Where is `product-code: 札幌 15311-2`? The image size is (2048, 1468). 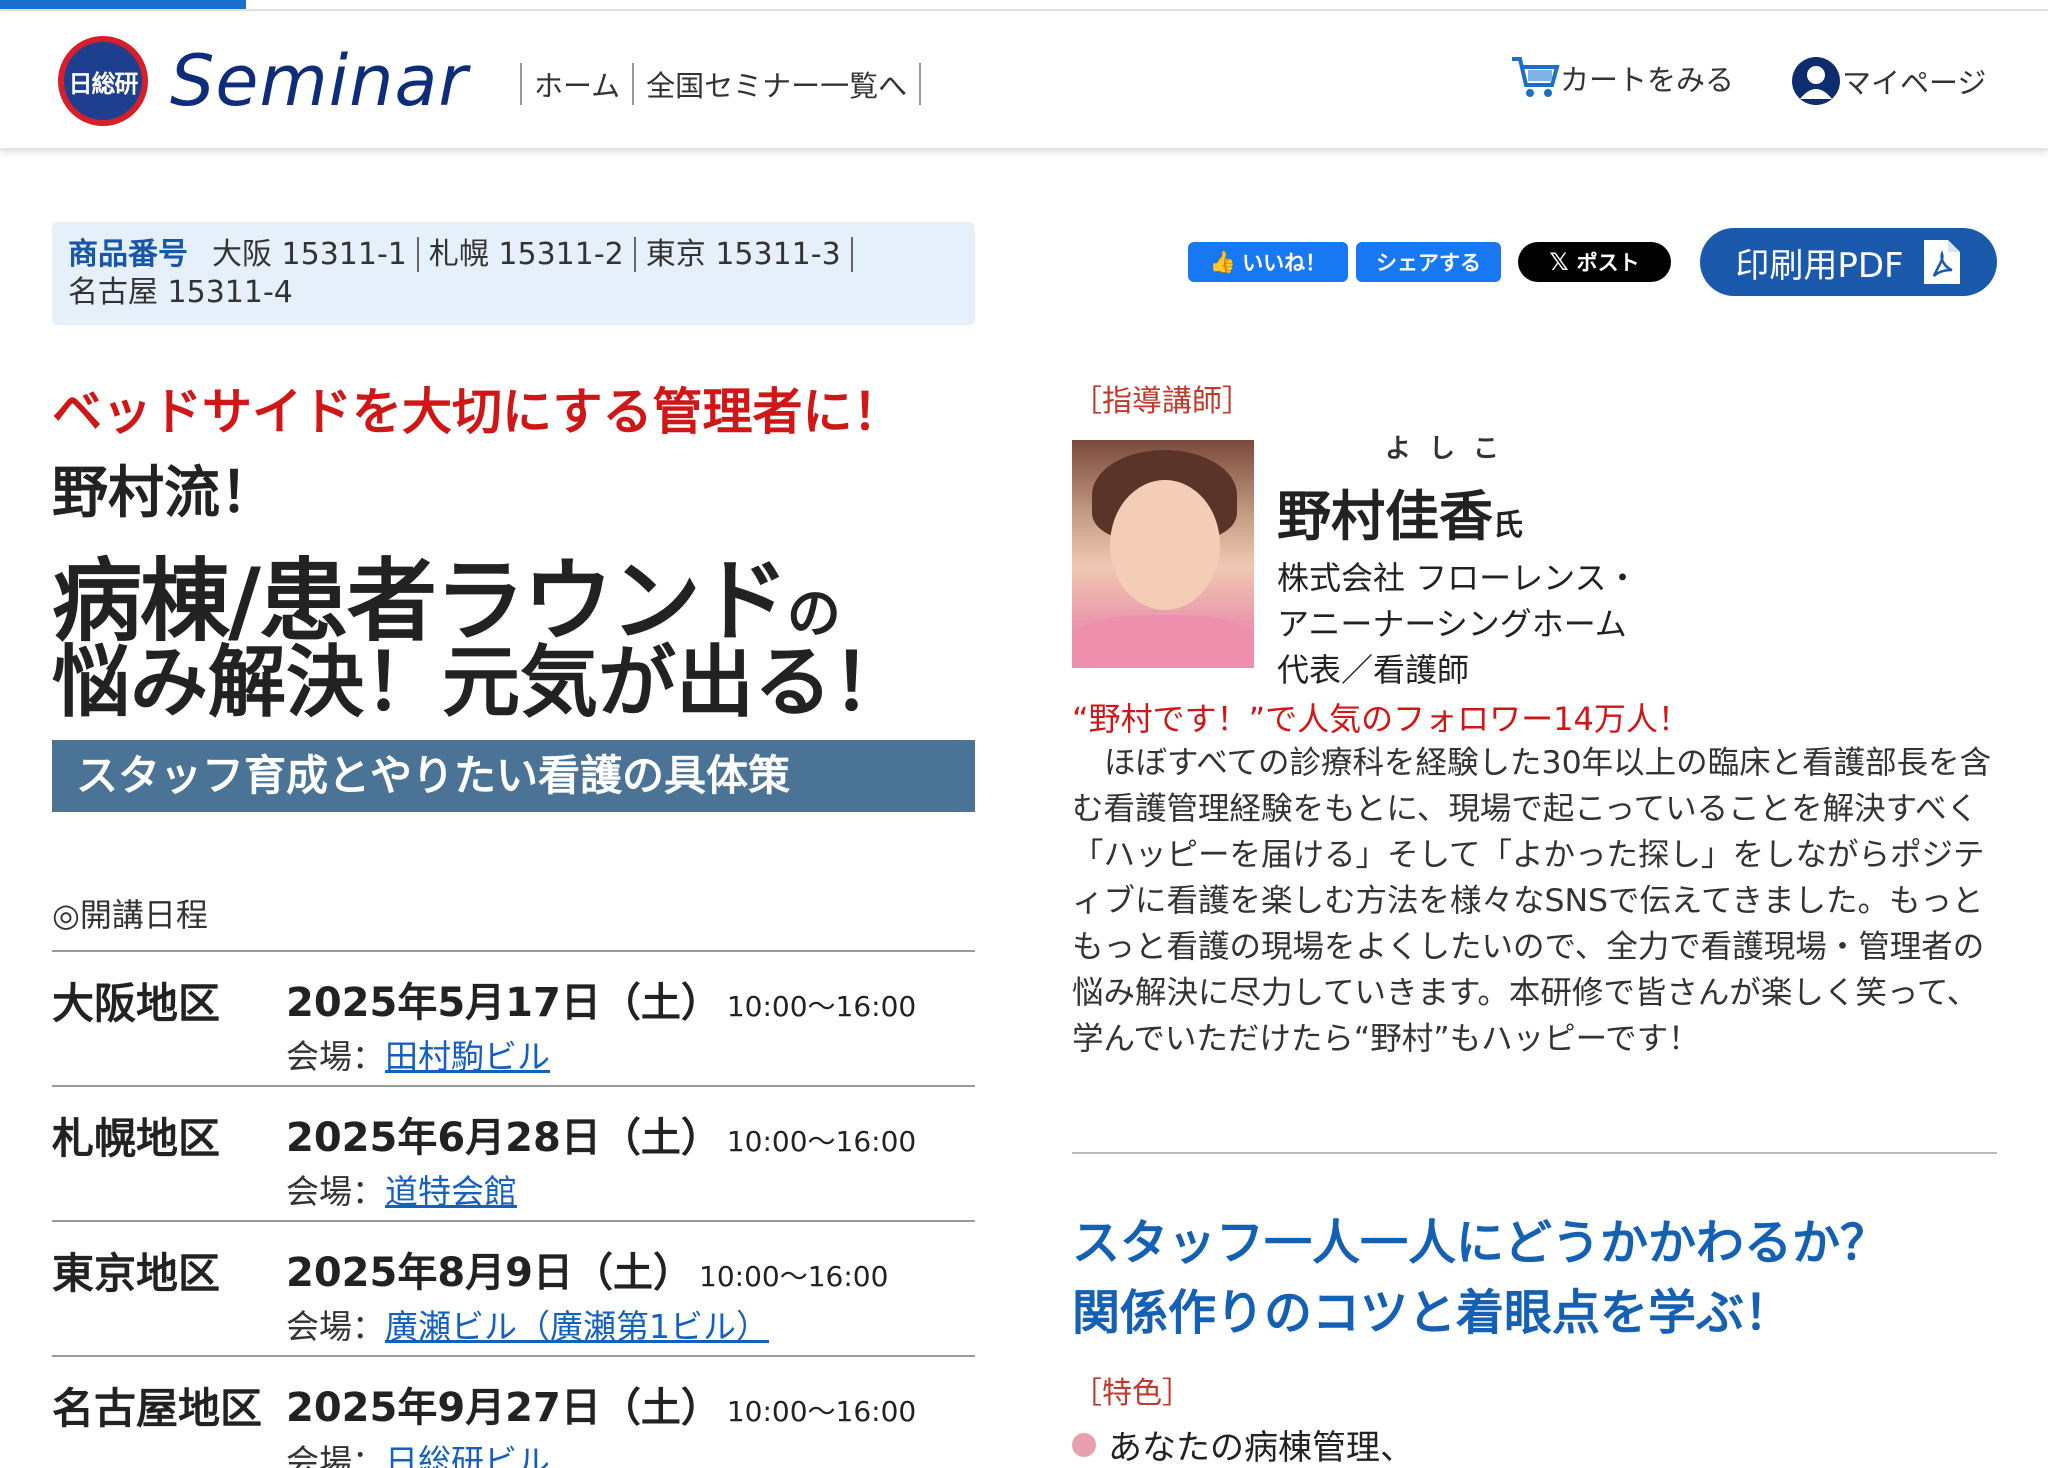
product-code: 札幌 15311-2 is located at coordinates (532, 254).